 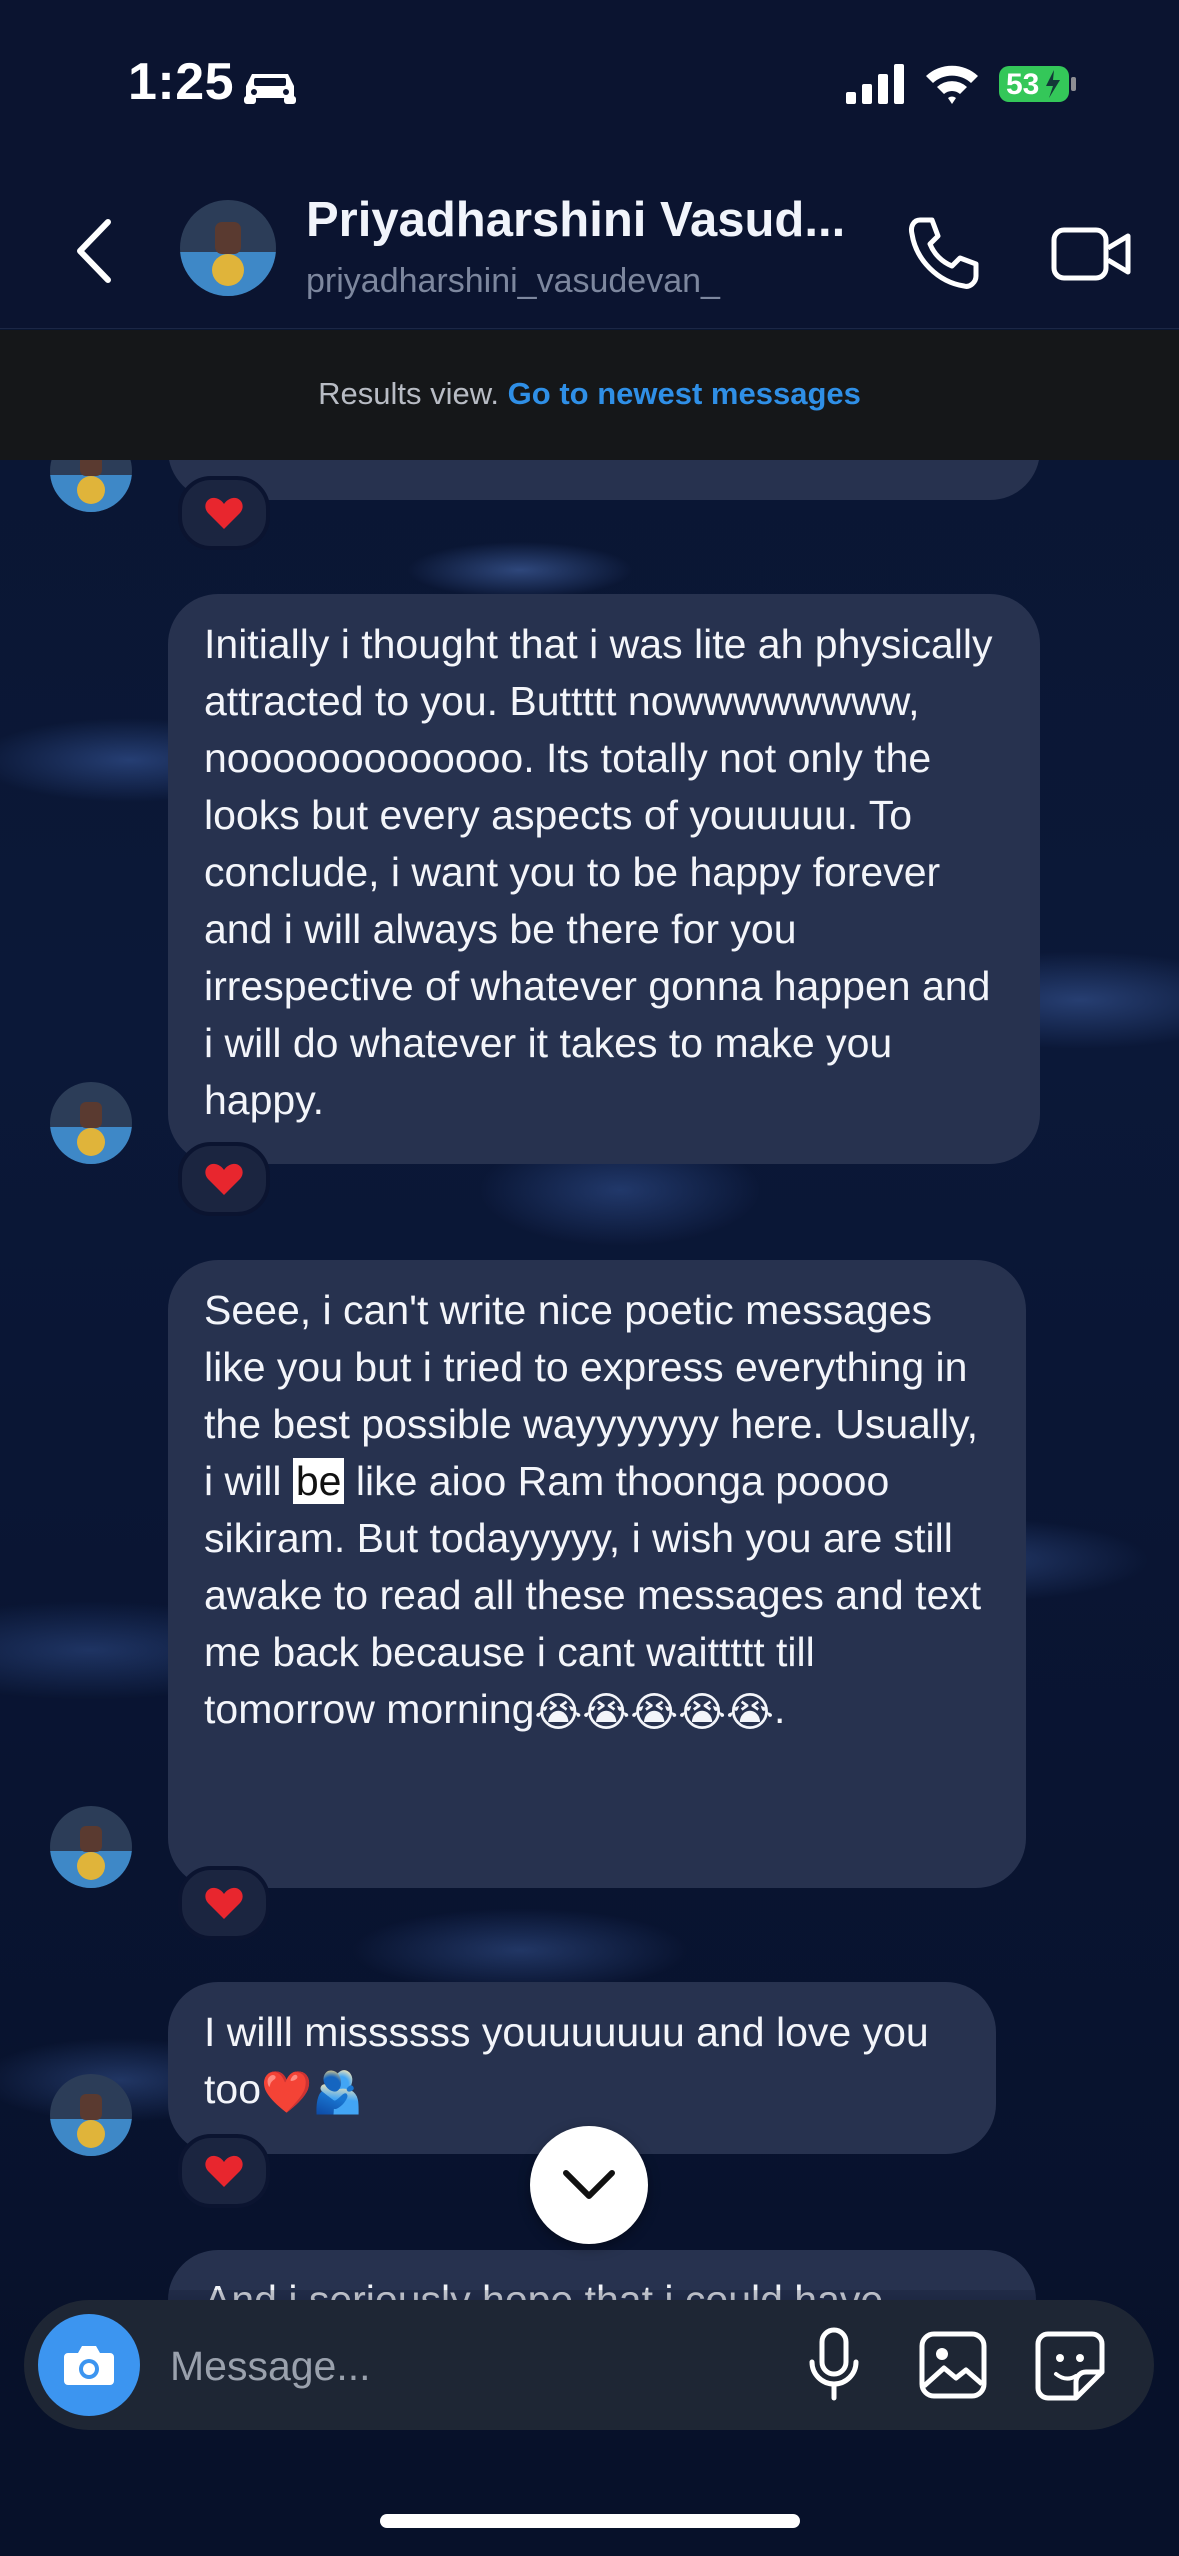 What do you see at coordinates (270, 89) in the screenshot?
I see `car-icon` at bounding box center [270, 89].